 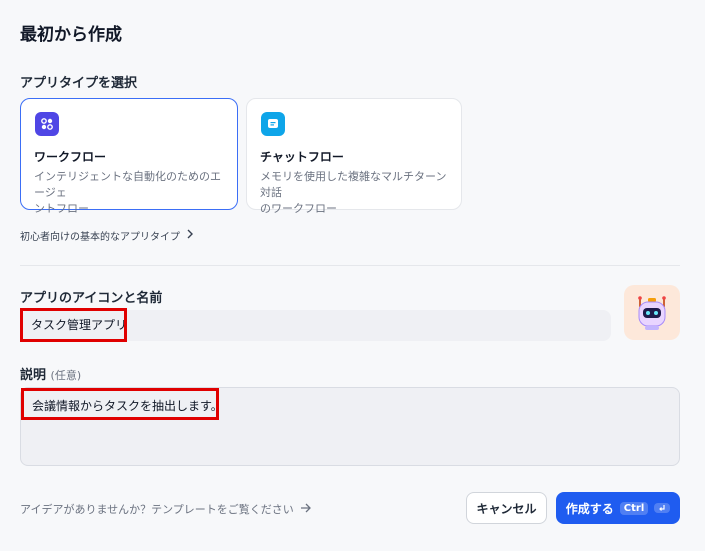 What do you see at coordinates (354, 156) in the screenshot?
I see `app-type-chatflow-card: チャットフロー メモリを使用した複雑なマルチターン対話 のワークフロー` at bounding box center [354, 156].